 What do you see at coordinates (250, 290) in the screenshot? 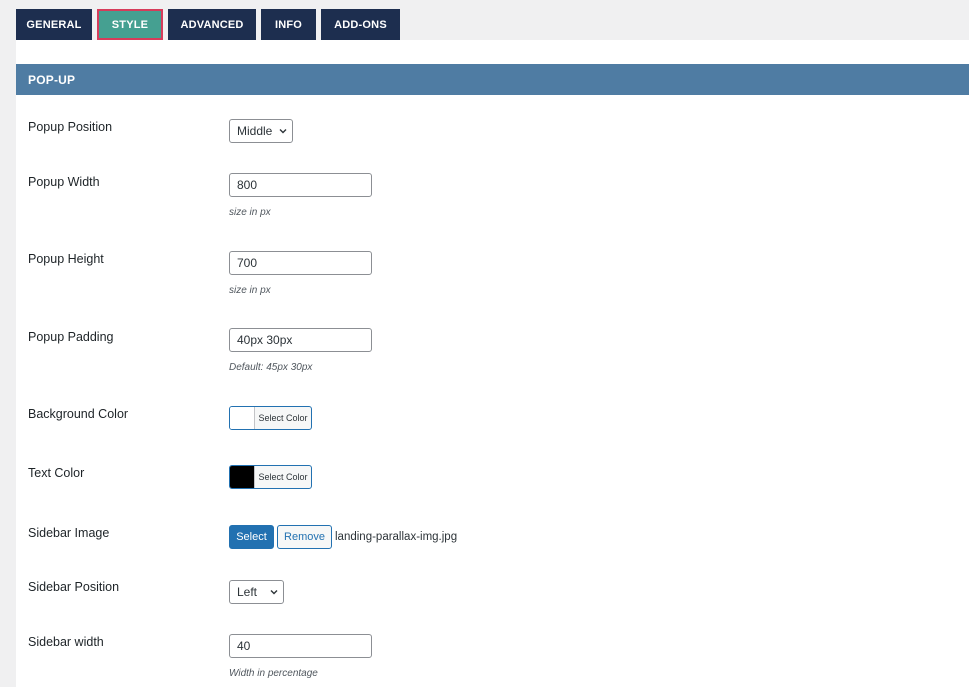
I see `popup-height-hint: size in px` at bounding box center [250, 290].